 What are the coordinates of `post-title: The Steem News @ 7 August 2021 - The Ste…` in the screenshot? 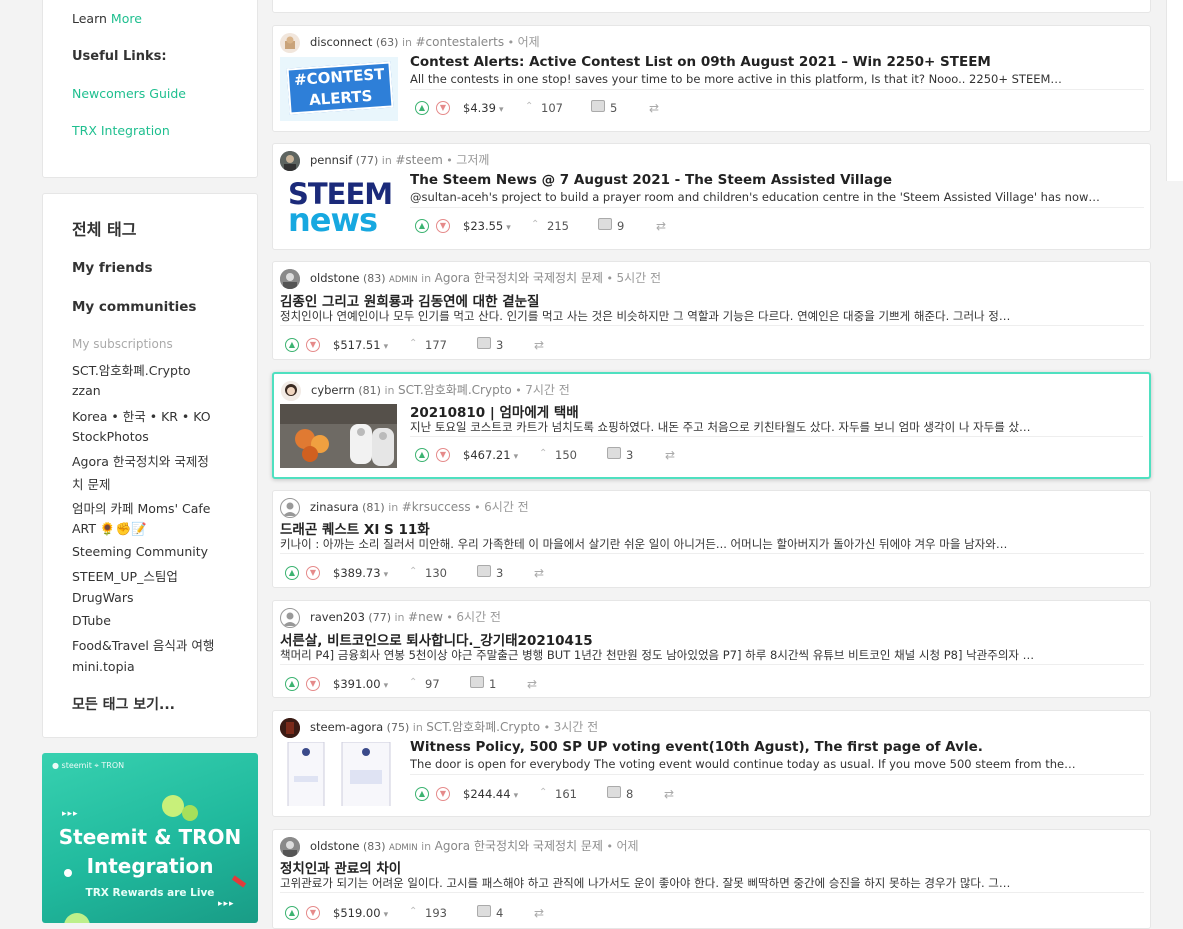 It's located at (651, 180).